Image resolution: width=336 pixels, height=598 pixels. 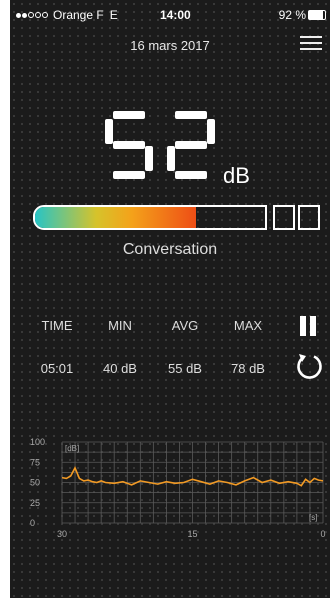 What do you see at coordinates (292, 15) in the screenshot?
I see `battery-percent: 92 %` at bounding box center [292, 15].